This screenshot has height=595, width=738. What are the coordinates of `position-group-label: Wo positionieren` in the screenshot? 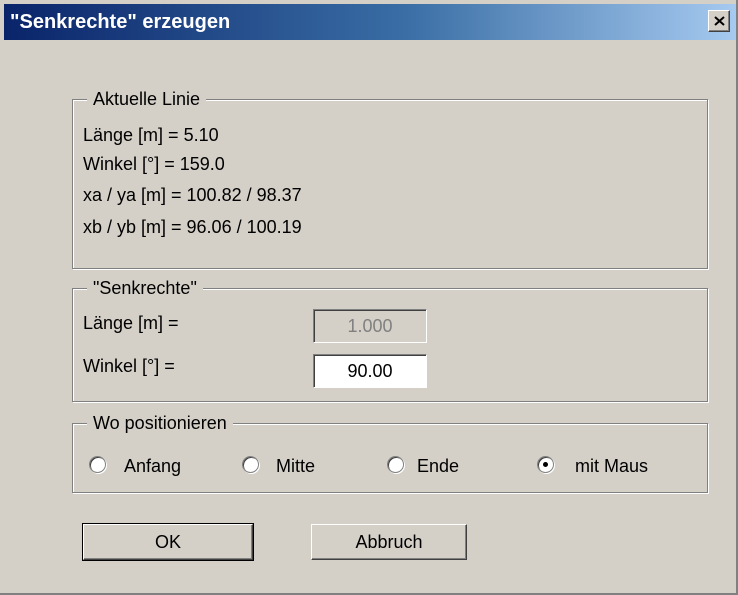 It's located at (160, 423).